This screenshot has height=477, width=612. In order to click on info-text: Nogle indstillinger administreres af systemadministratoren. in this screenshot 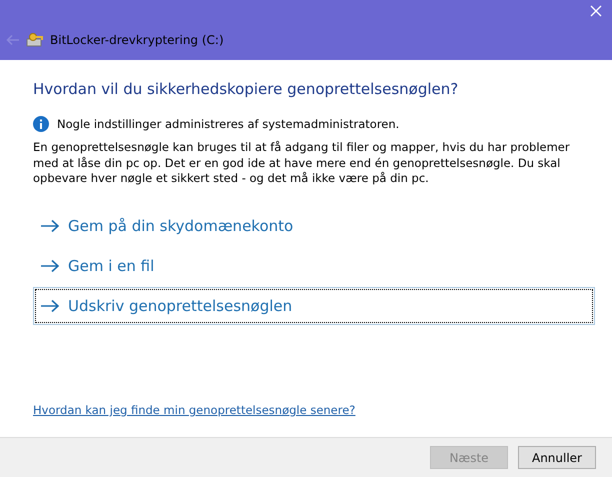, I will do `click(228, 124)`.